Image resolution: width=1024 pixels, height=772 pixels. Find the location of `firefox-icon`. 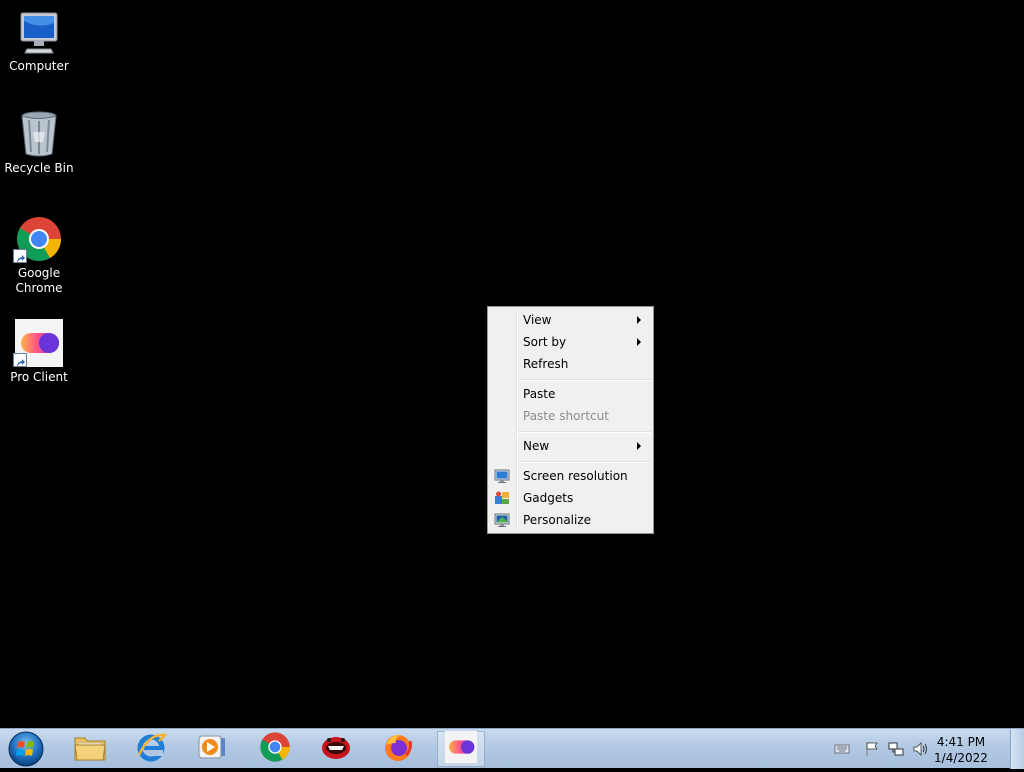

firefox-icon is located at coordinates (398, 749).